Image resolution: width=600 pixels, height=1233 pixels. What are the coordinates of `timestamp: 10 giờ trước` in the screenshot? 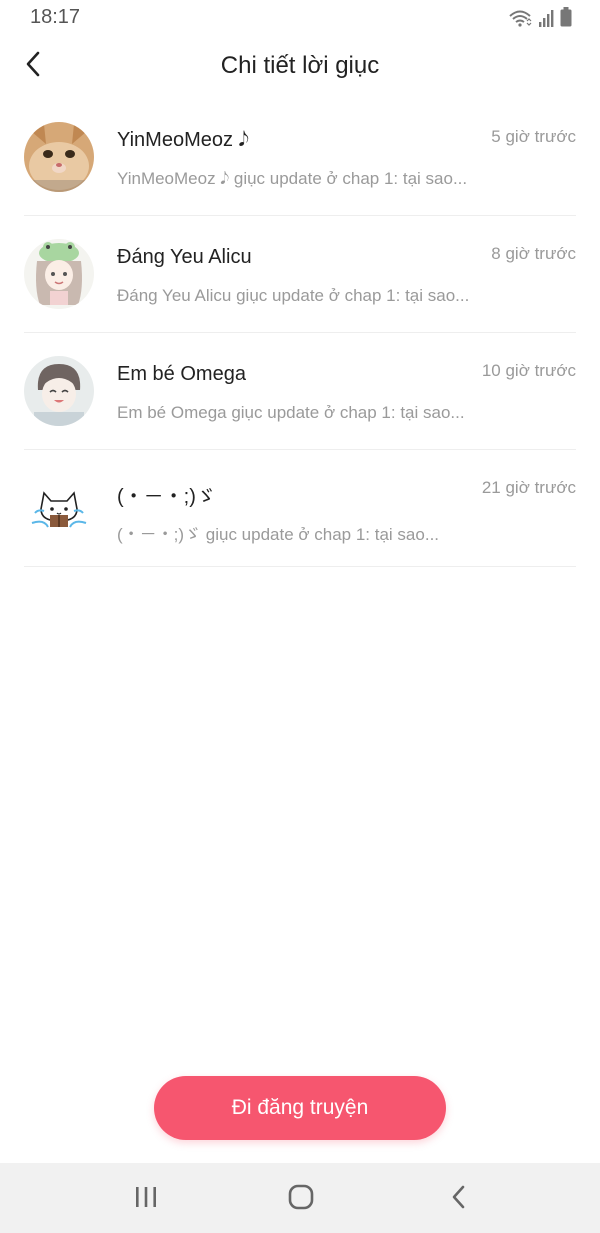 It's located at (528, 370).